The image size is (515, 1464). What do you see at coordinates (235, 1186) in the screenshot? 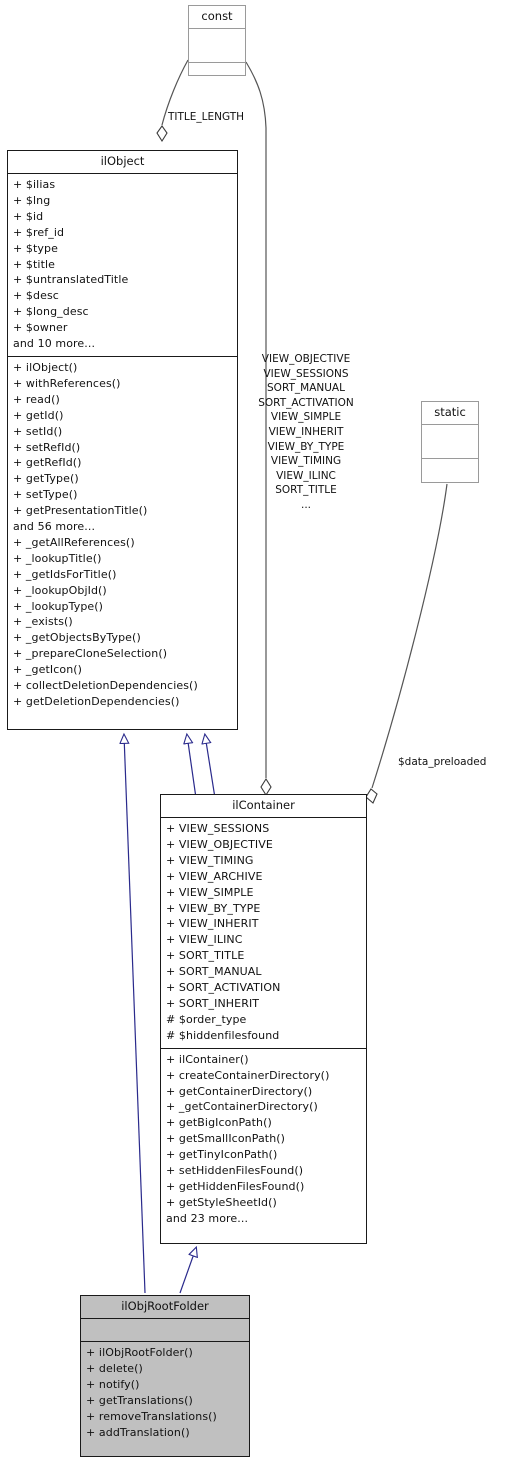
I see `operation-item: + getHiddenFilesFound()` at bounding box center [235, 1186].